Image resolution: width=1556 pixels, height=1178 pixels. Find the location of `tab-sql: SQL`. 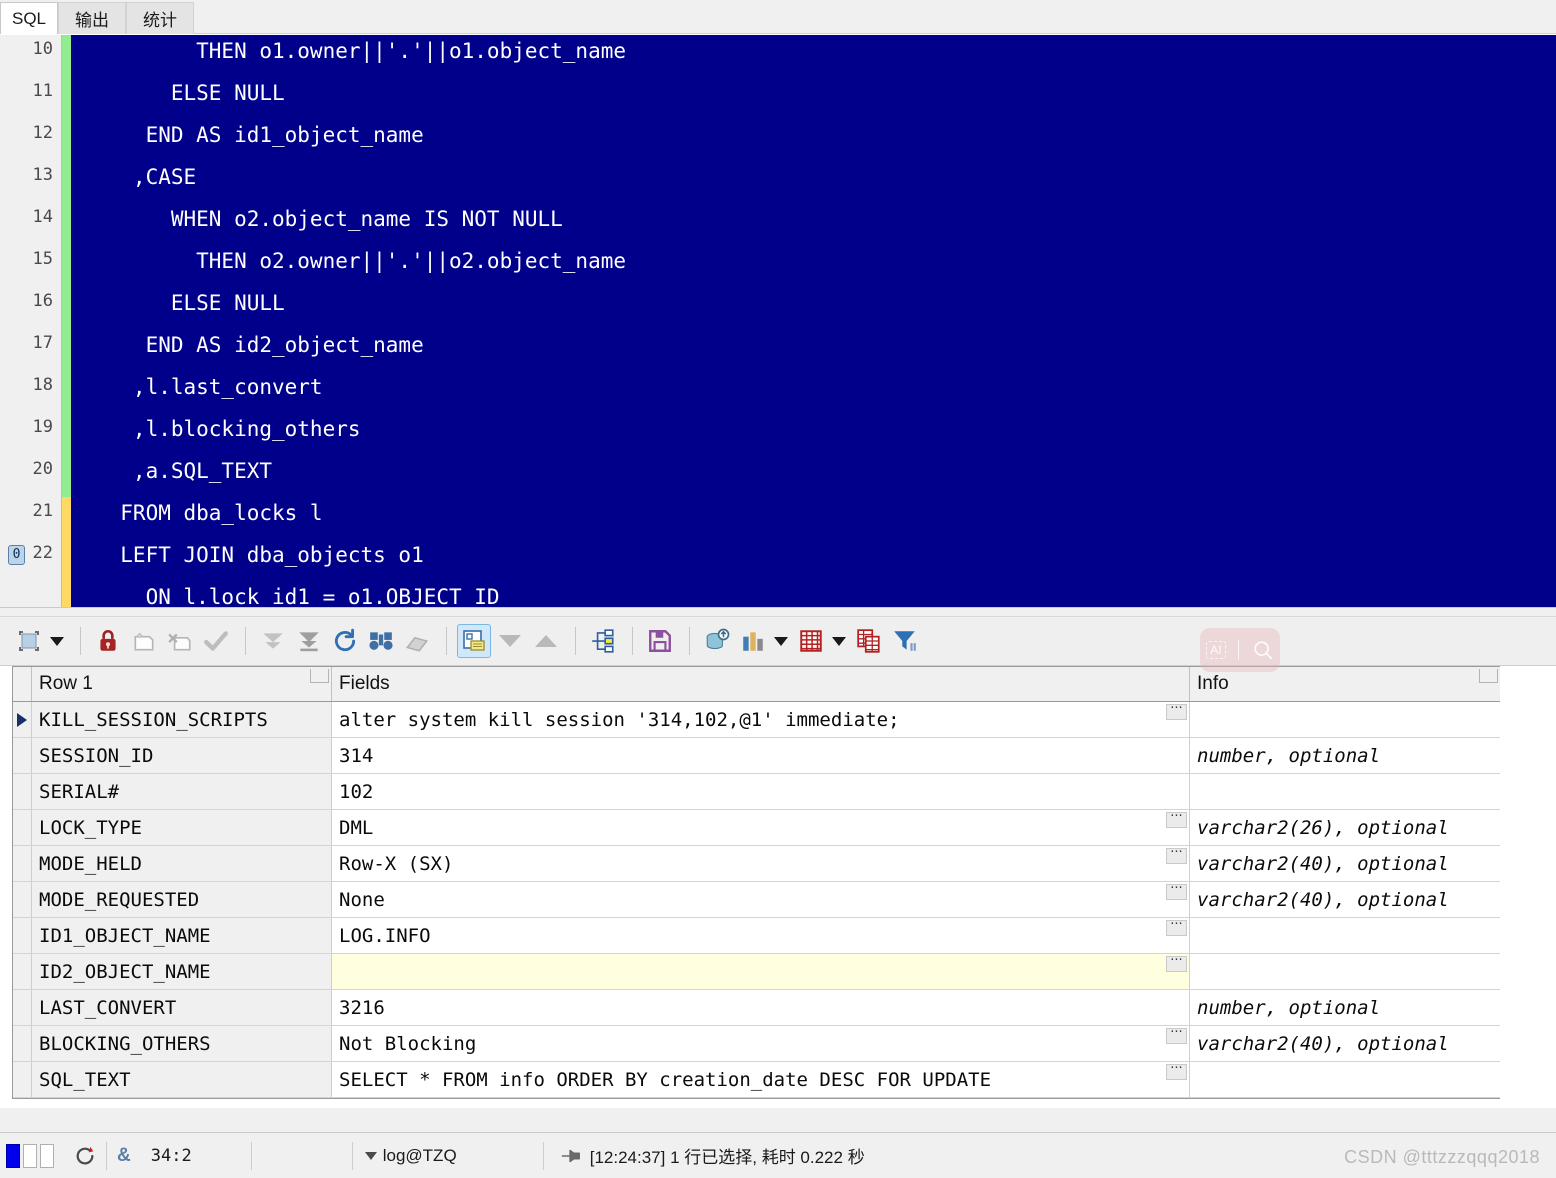

tab-sql: SQL is located at coordinates (29, 18).